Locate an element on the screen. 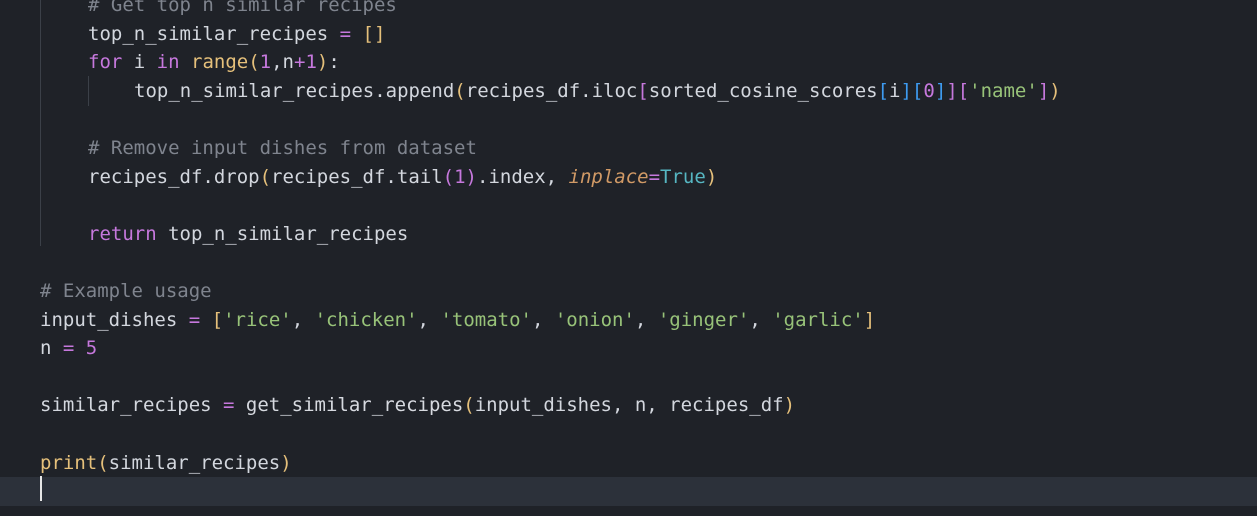 This screenshot has width=1257, height=516. code-line: n = 5 is located at coordinates (48, 348).